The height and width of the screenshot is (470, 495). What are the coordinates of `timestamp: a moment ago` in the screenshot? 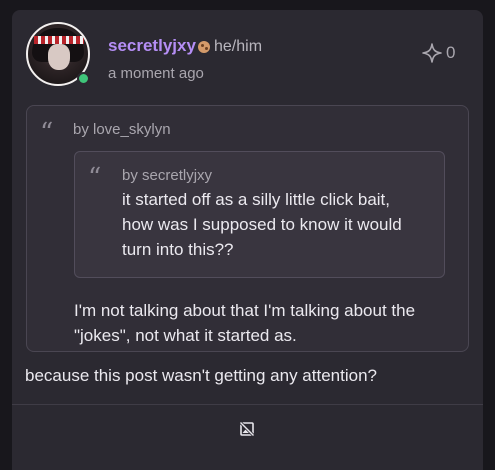 It's located at (156, 73).